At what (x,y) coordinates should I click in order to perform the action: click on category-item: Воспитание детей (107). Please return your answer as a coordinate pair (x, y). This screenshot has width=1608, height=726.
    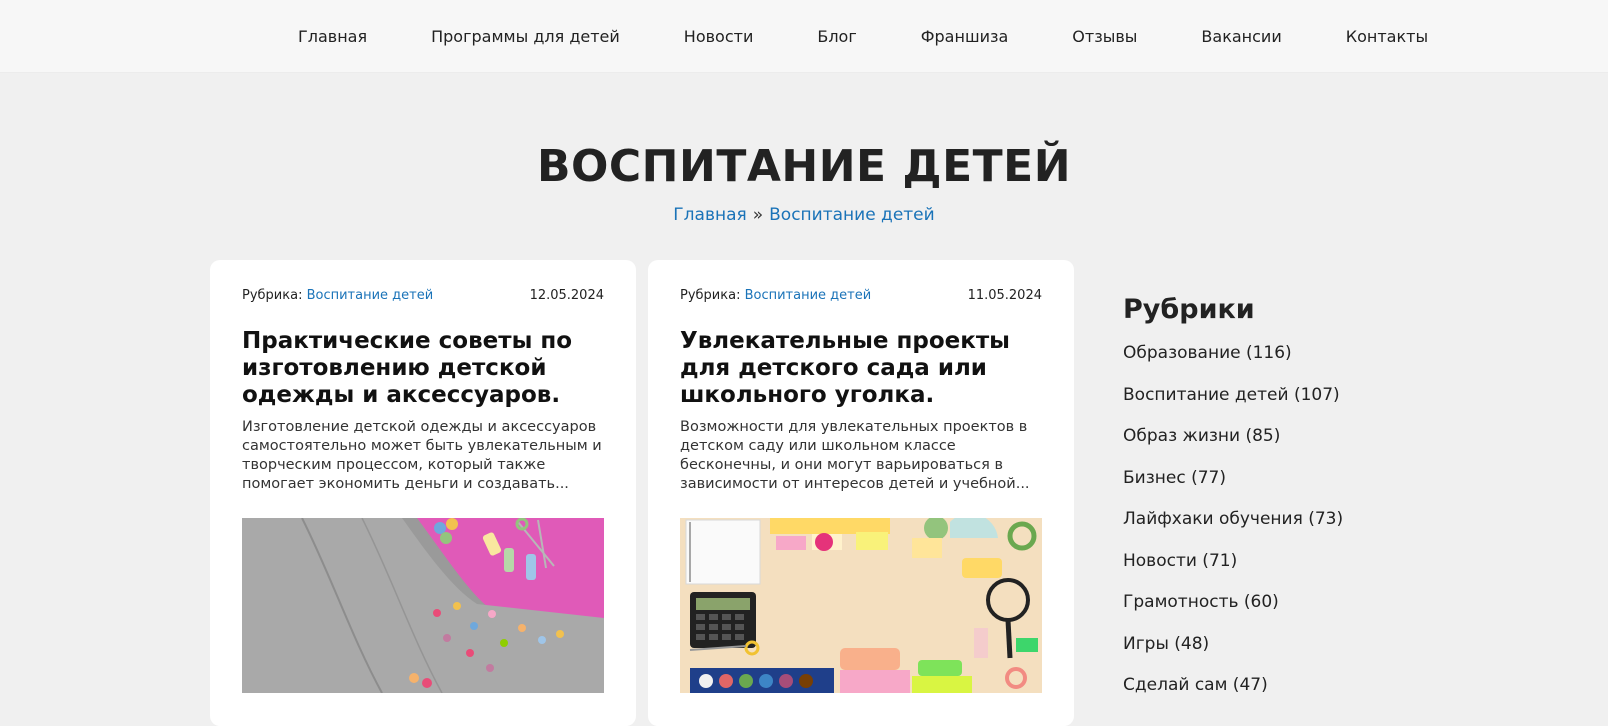
    Looking at the image, I should click on (1288, 395).